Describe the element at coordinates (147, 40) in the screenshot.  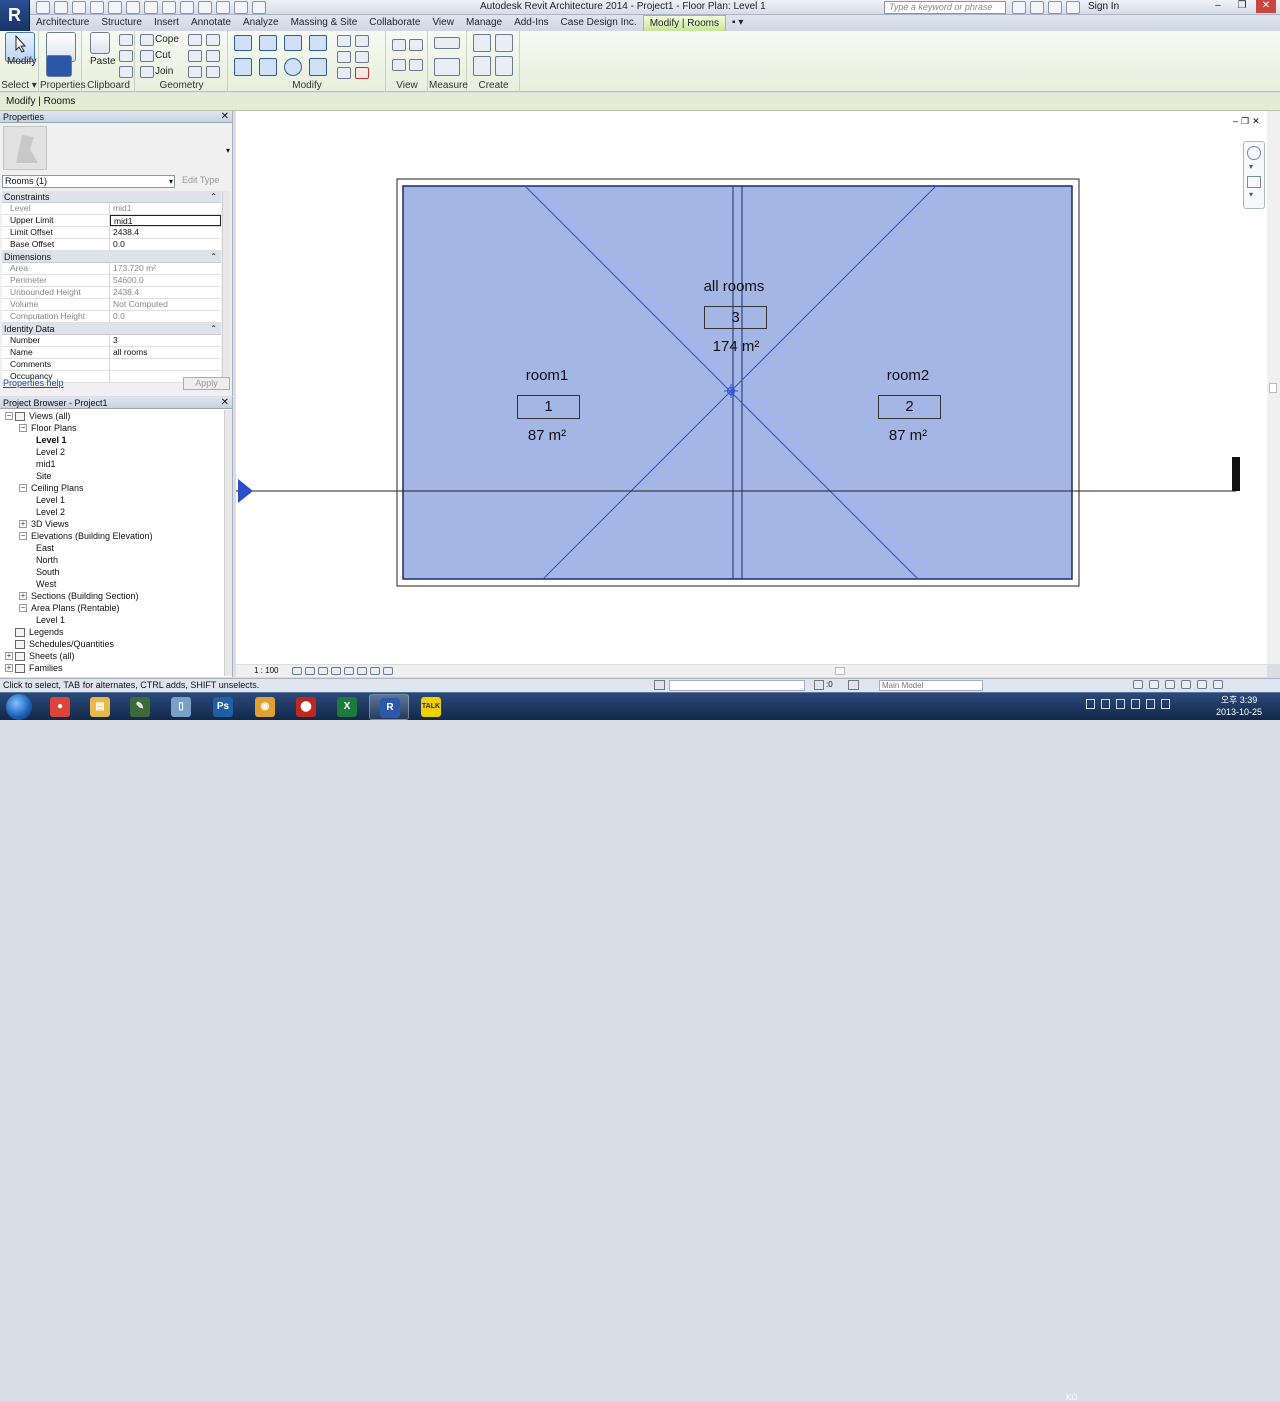
I see `cope-icon` at that location.